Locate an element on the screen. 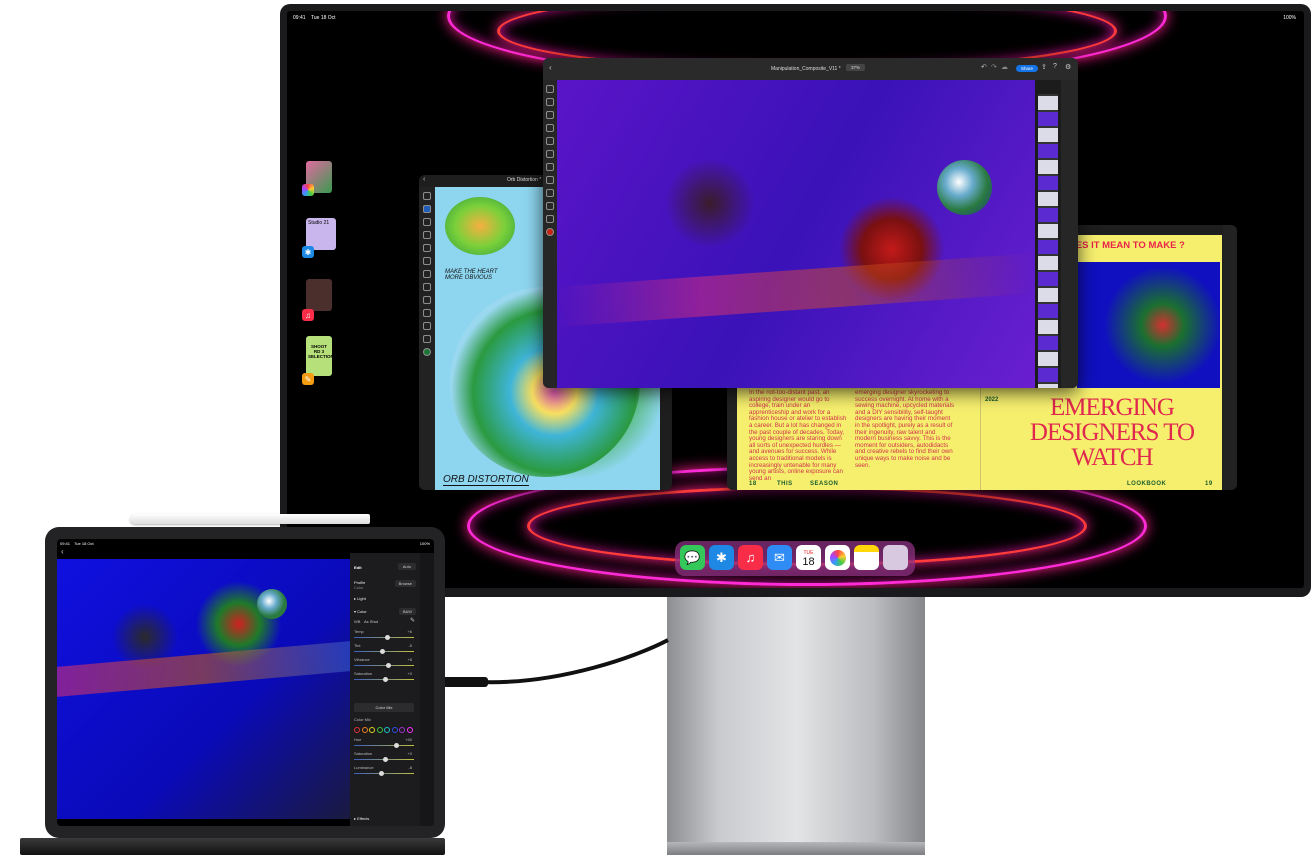 The width and height of the screenshot is (1312, 858). sketch-note: MAKE THE HEART MORE OBVIOUS is located at coordinates (471, 275).